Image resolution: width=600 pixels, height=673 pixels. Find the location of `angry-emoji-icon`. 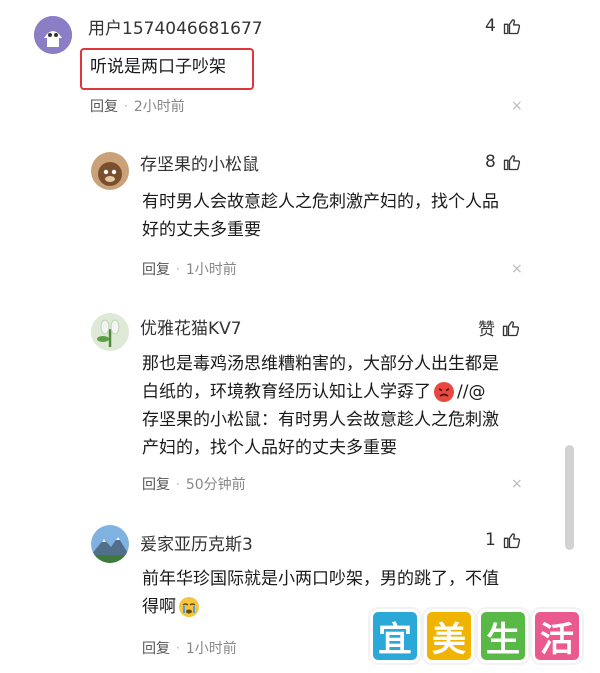

angry-emoji-icon is located at coordinates (444, 392).